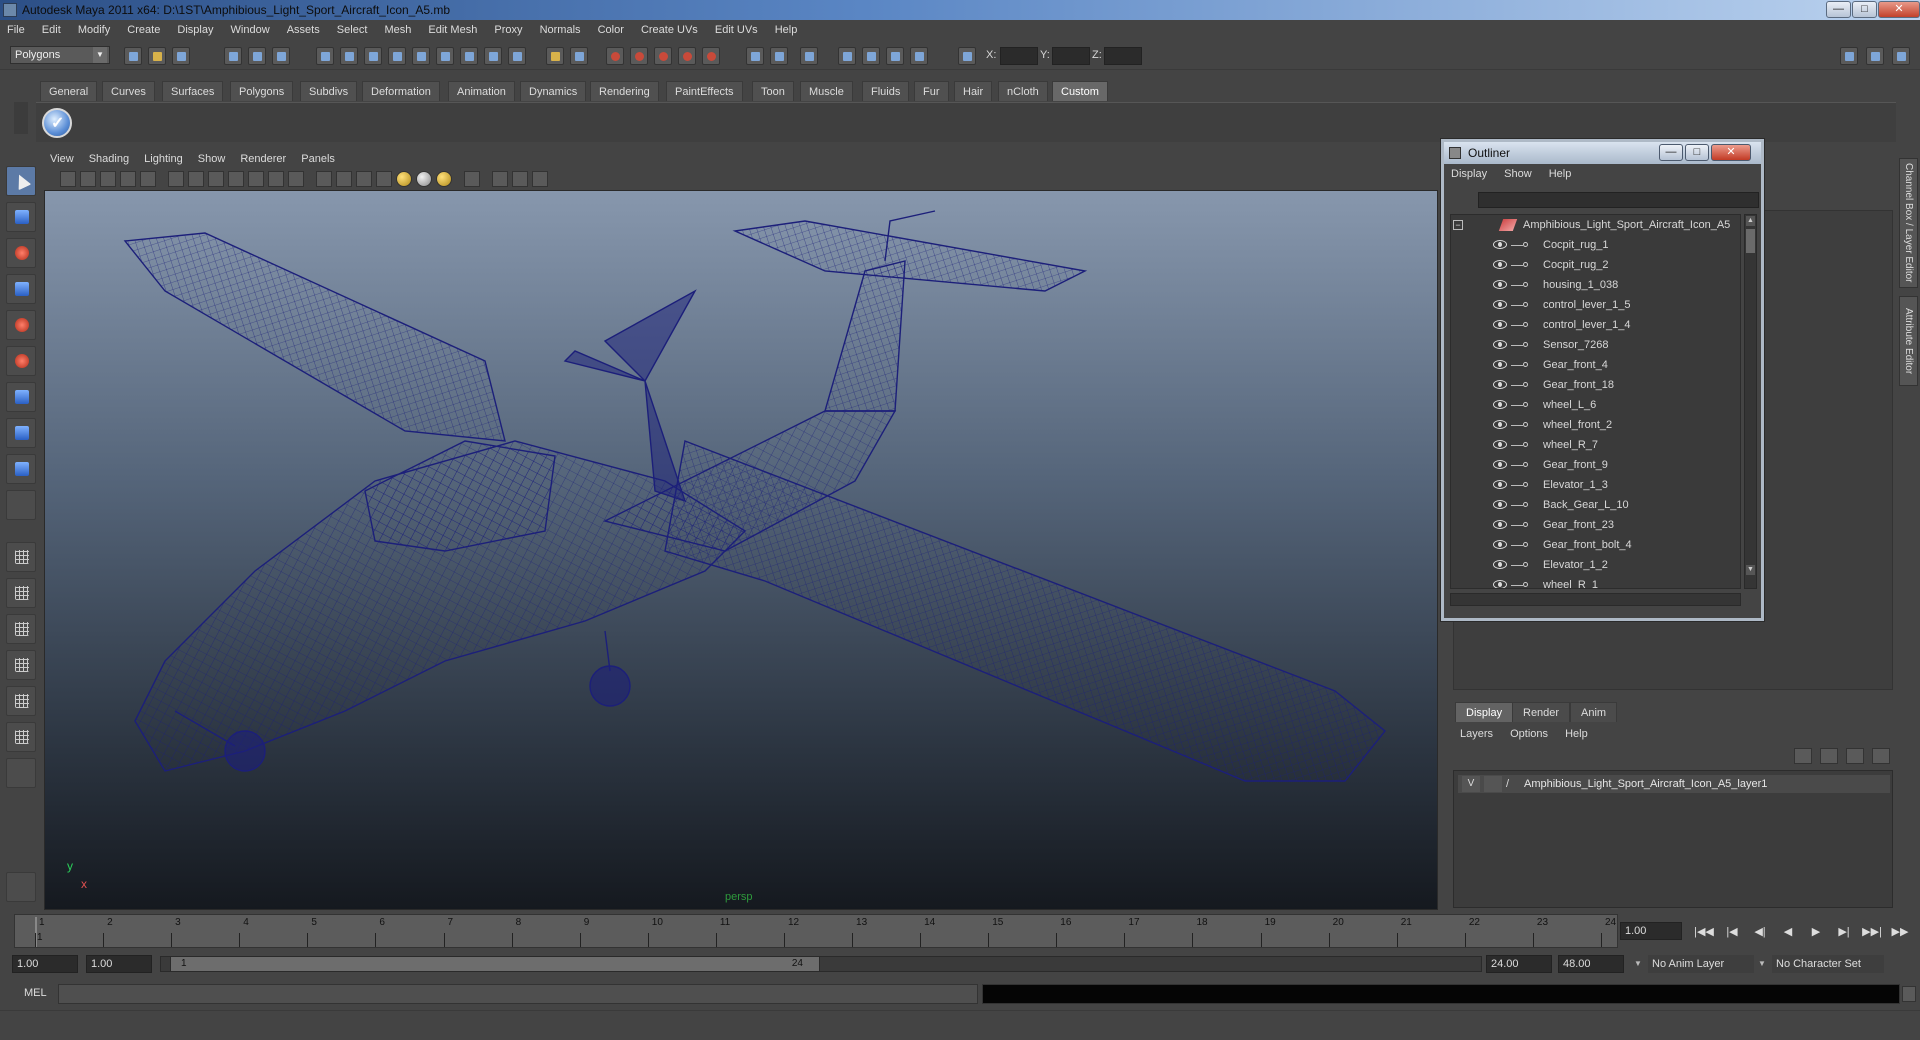  What do you see at coordinates (176, 179) in the screenshot?
I see `grid-toggle-icon` at bounding box center [176, 179].